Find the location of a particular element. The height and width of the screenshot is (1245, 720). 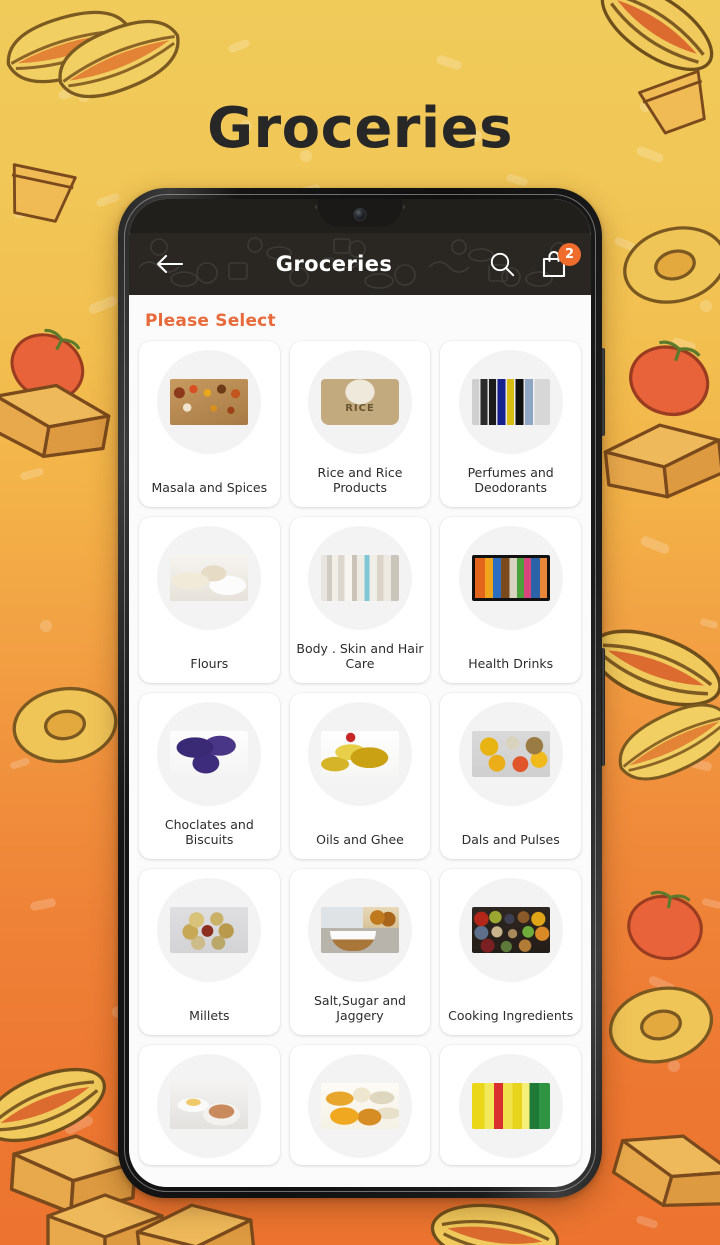

category-label: Millets is located at coordinates (209, 1015).